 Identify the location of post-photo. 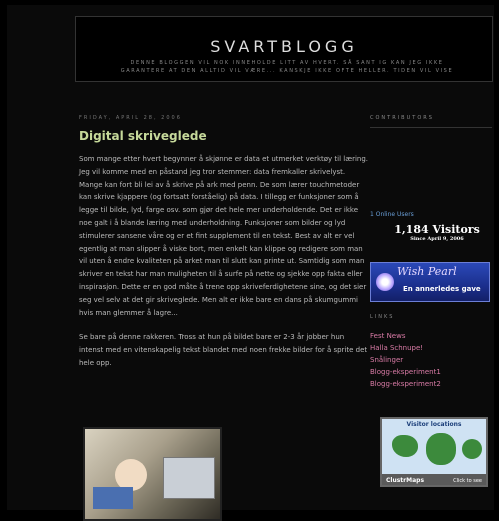
(152, 474).